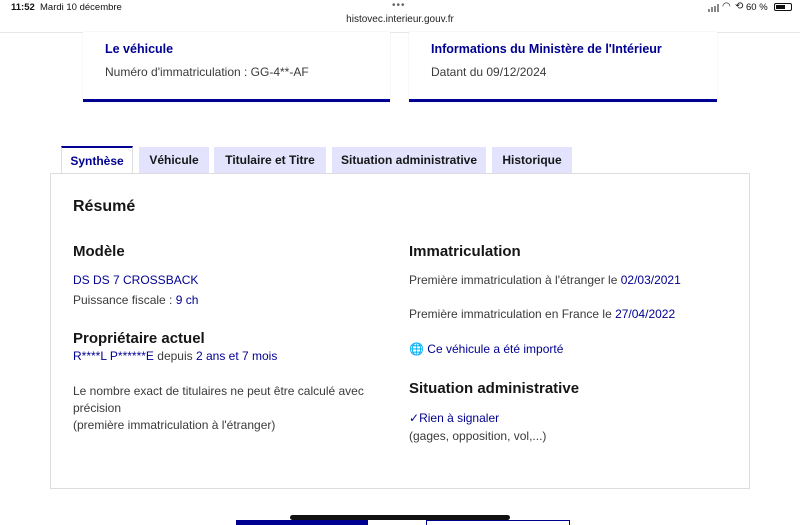  I want to click on owner-since-label: depuis, so click(174, 356).